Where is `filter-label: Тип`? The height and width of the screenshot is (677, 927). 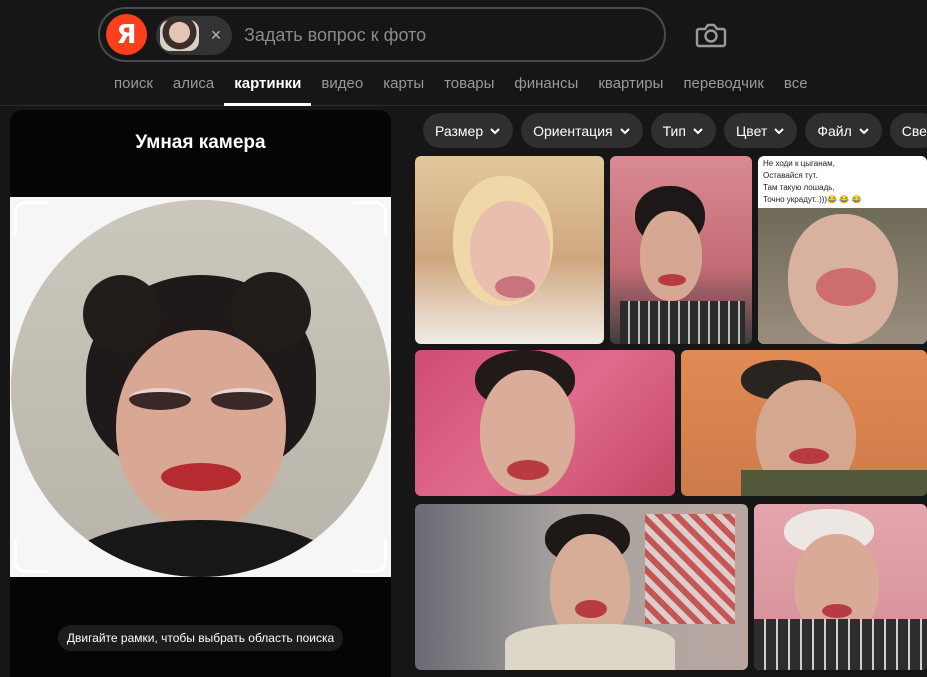 filter-label: Тип is located at coordinates (674, 130).